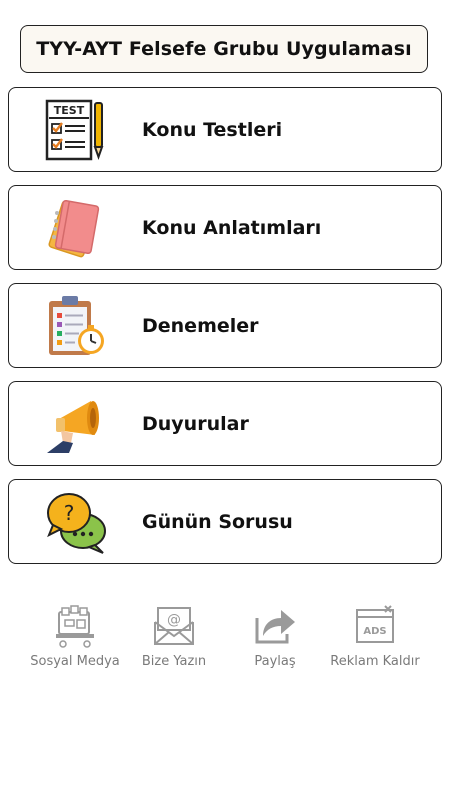  Describe the element at coordinates (75, 626) in the screenshot. I see `social-media-icon` at that location.